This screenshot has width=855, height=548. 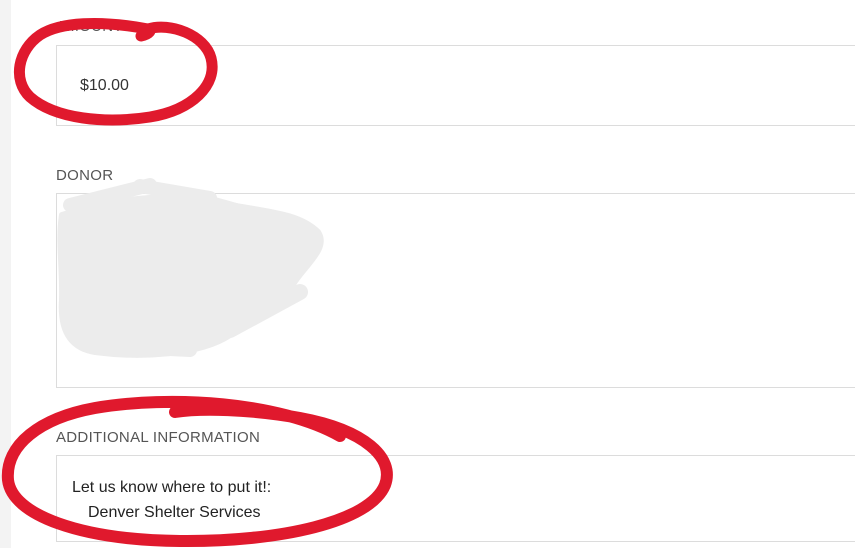 What do you see at coordinates (5, 274) in the screenshot?
I see `left-rail` at bounding box center [5, 274].